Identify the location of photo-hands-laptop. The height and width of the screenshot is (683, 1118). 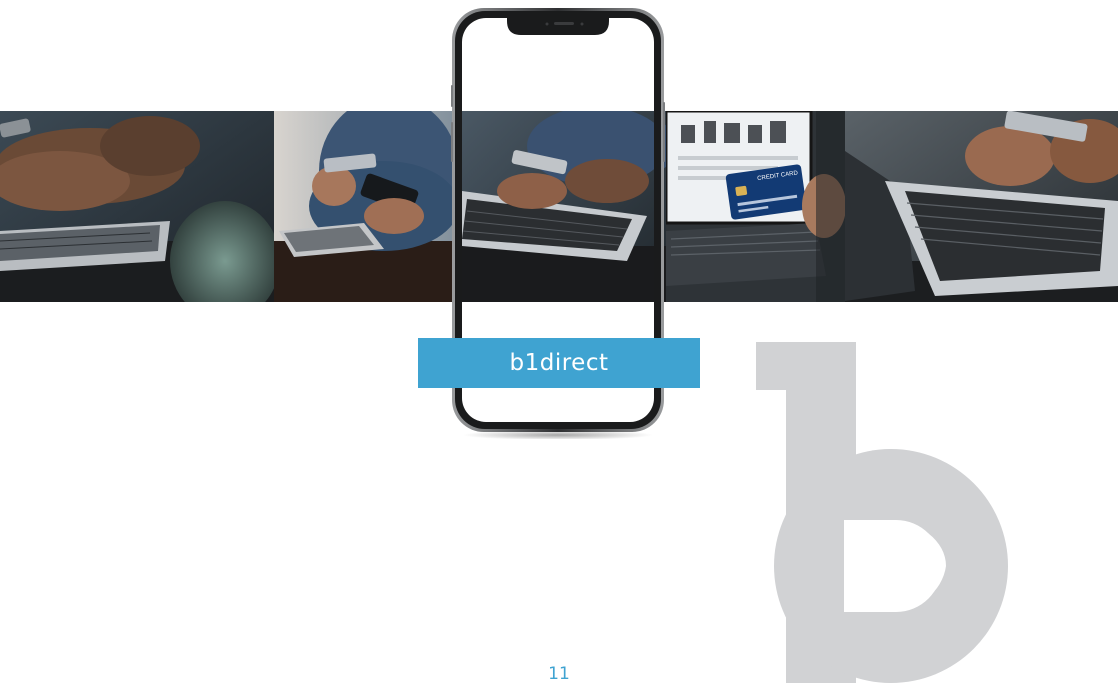
(137, 206).